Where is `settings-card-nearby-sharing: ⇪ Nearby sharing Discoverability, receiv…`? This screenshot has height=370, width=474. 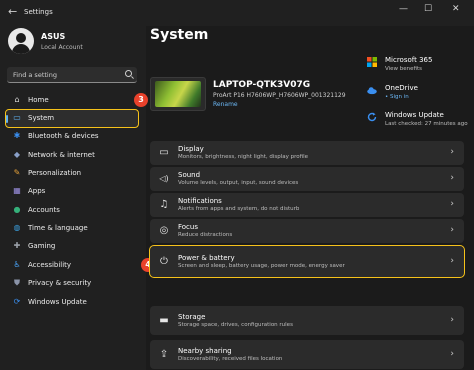 settings-card-nearby-sharing: ⇪ Nearby sharing Discoverability, receiv… is located at coordinates (307, 354).